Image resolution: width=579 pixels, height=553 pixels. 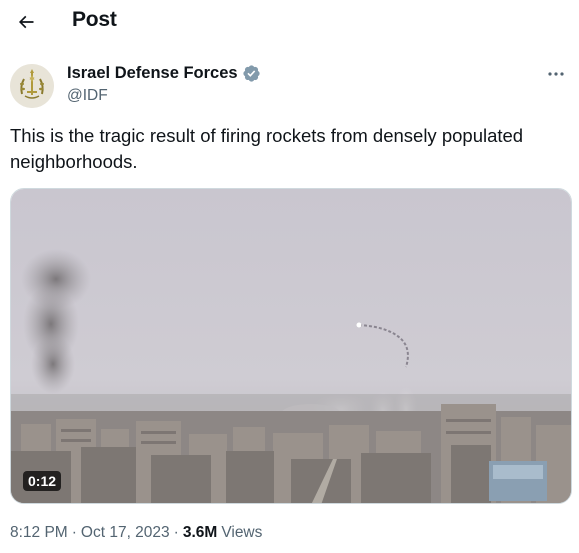 What do you see at coordinates (39, 533) in the screenshot?
I see `post-time: 8:12 PM` at bounding box center [39, 533].